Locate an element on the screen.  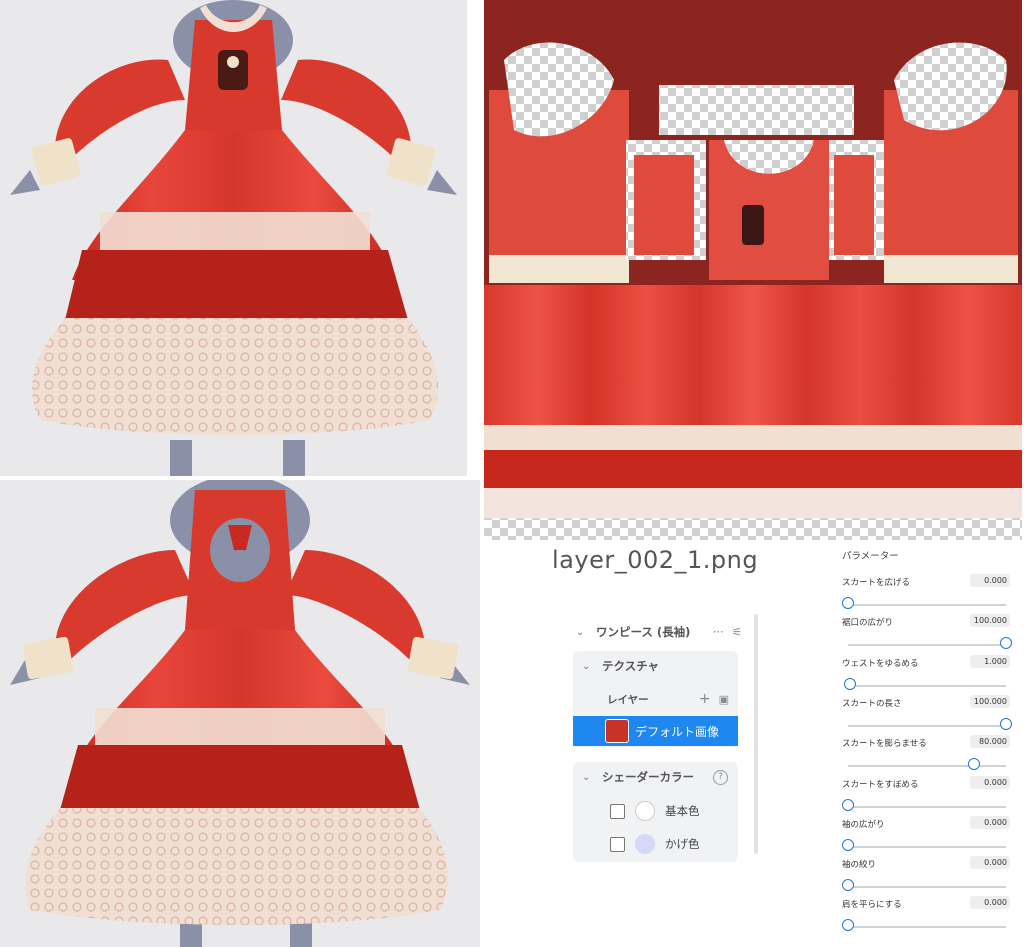
sliders-icon: ⚟ is located at coordinates (737, 632).